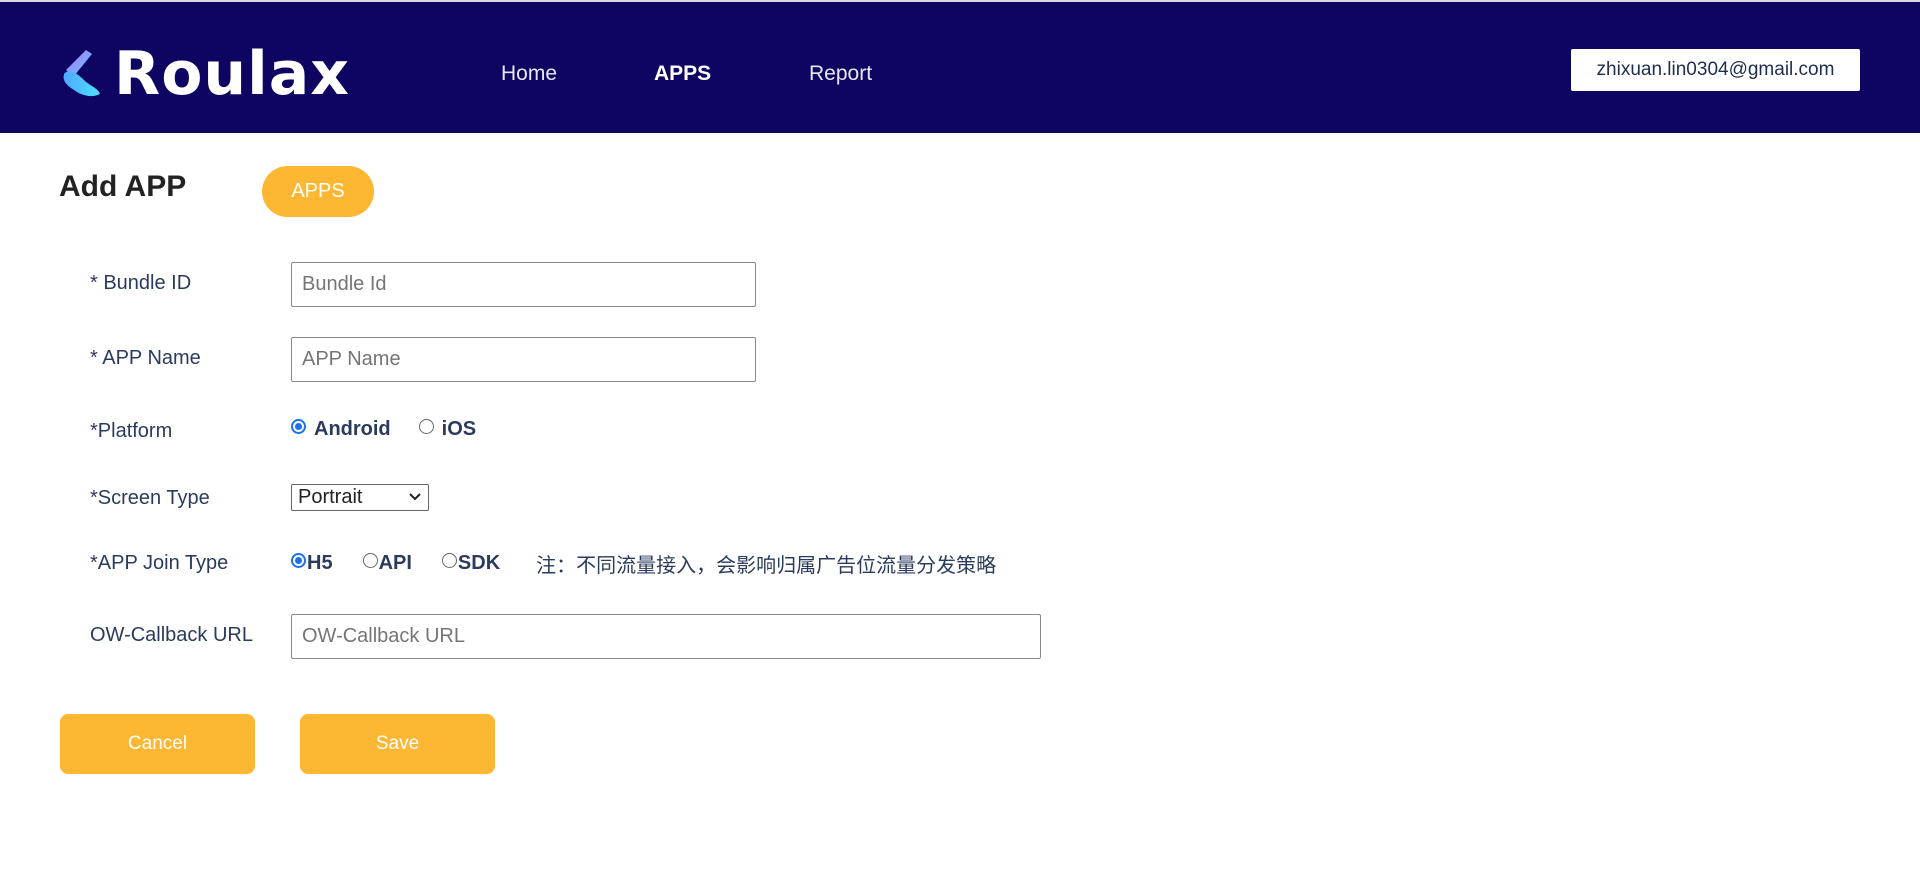 Image resolution: width=1920 pixels, height=879 pixels. Describe the element at coordinates (459, 429) in the screenshot. I see `platform-ios-label: iOS` at that location.